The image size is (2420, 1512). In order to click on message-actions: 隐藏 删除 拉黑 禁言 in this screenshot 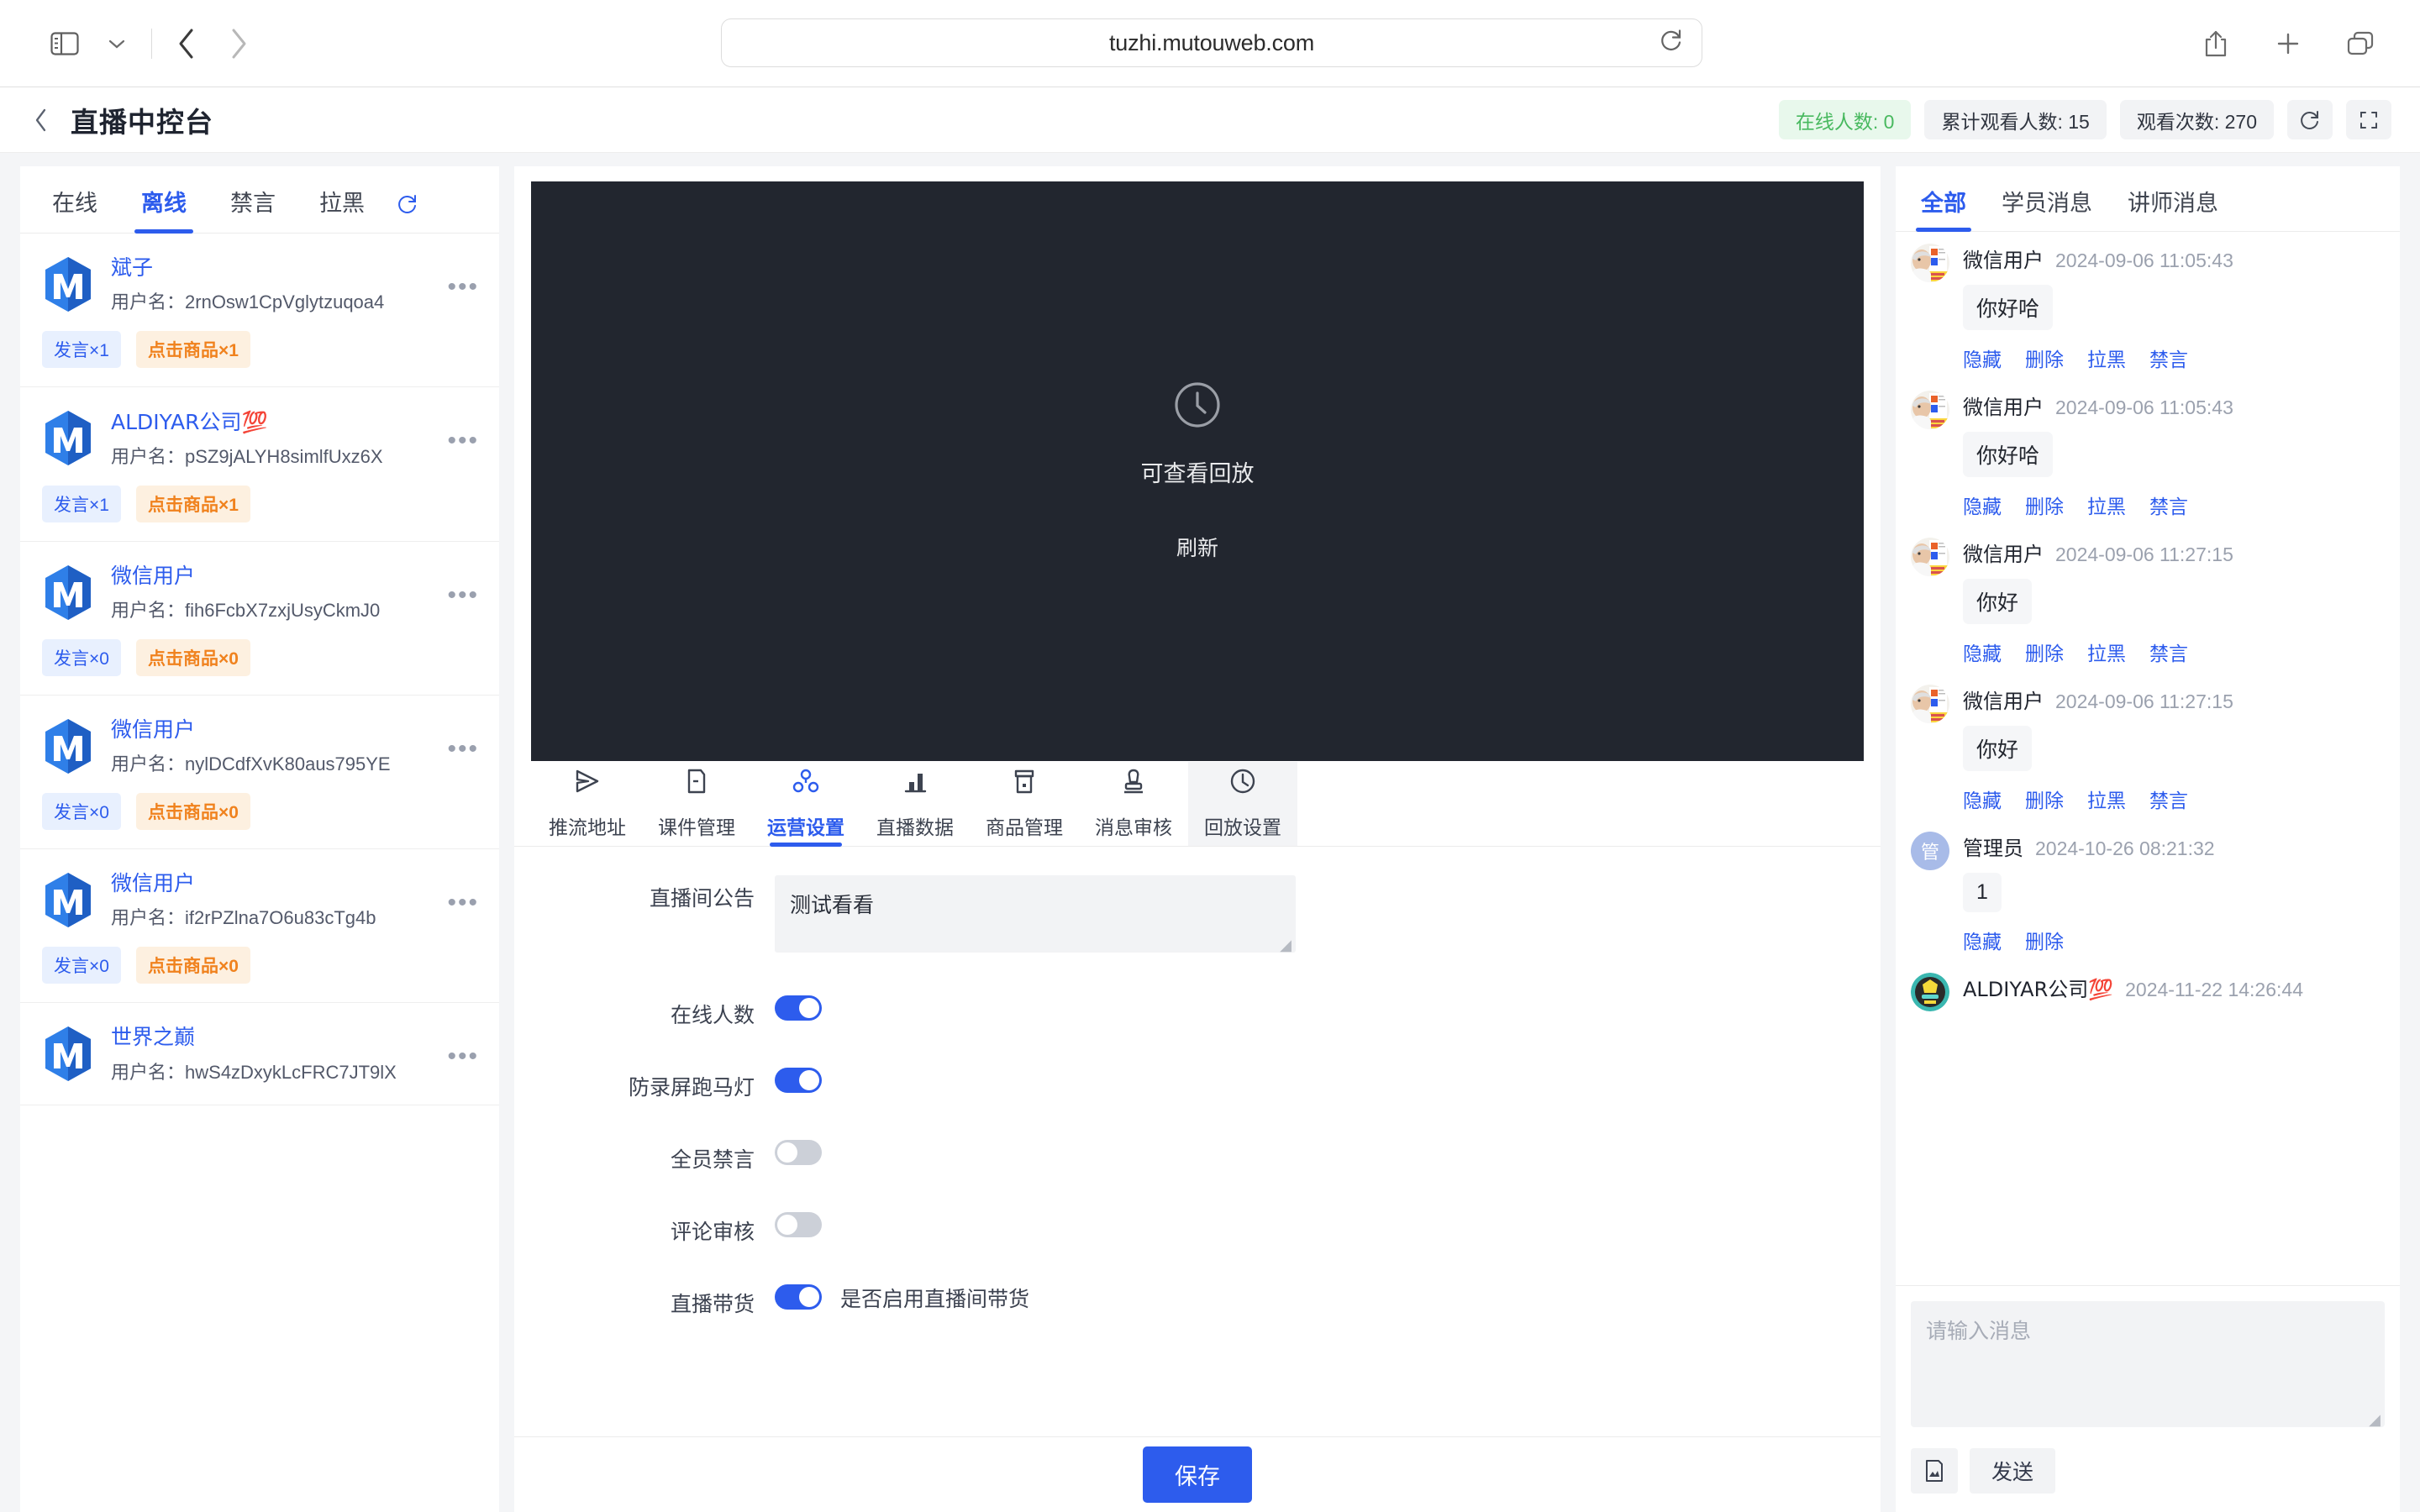, I will do `click(2174, 799)`.